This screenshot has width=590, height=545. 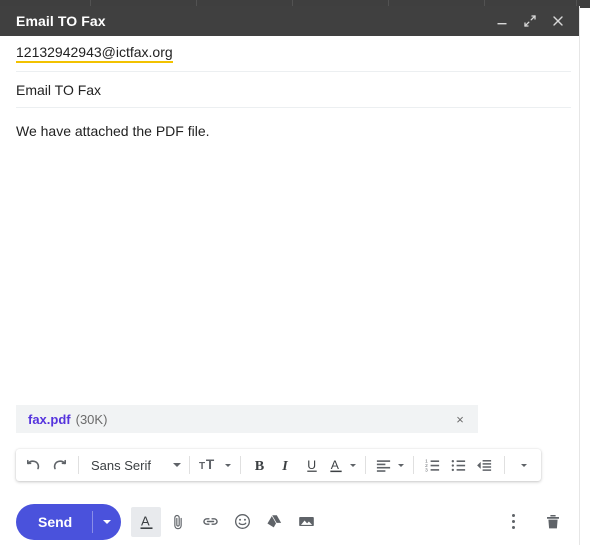 I want to click on bold-button: B, so click(x=260, y=465).